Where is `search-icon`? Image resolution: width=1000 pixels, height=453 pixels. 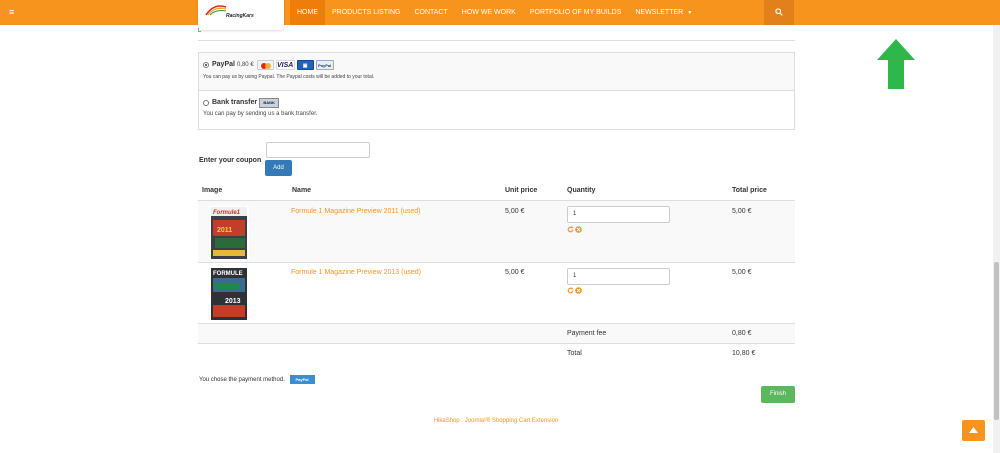
search-icon is located at coordinates (779, 12).